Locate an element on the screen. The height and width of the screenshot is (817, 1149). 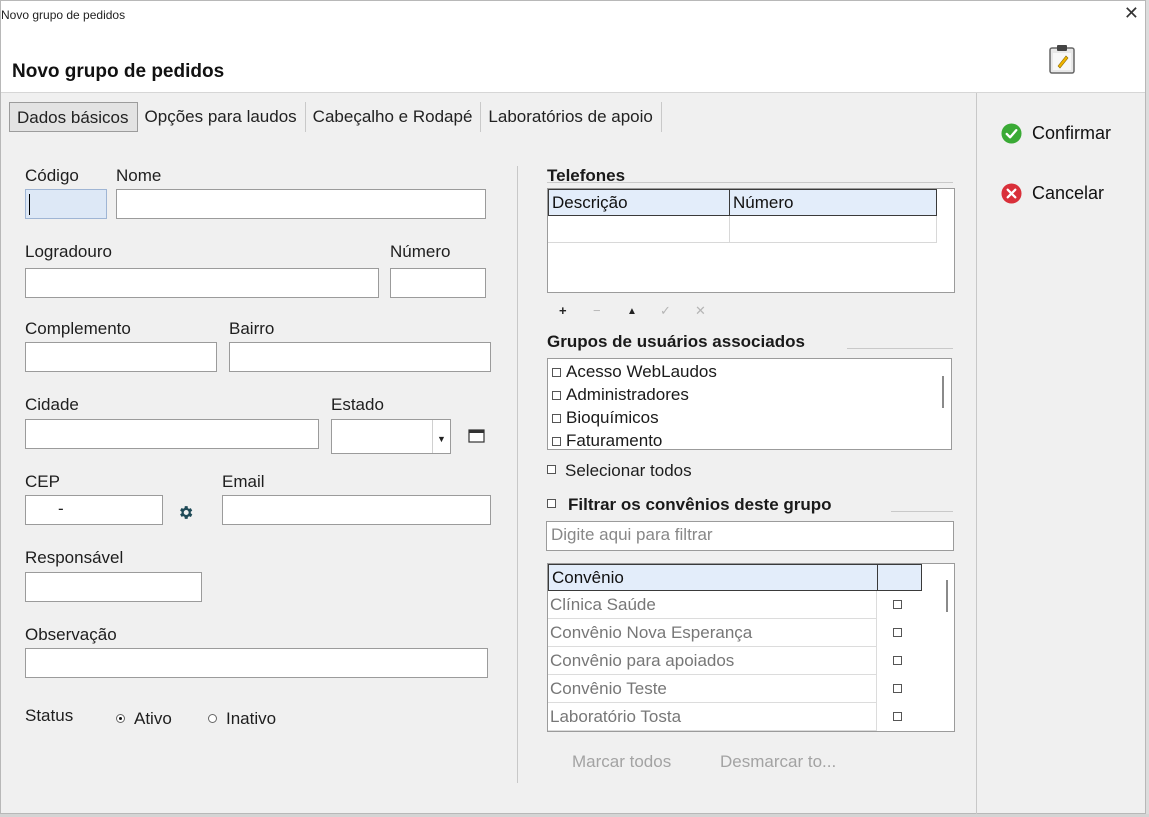
table-row: Convênio Teste is located at coordinates (725, 689).